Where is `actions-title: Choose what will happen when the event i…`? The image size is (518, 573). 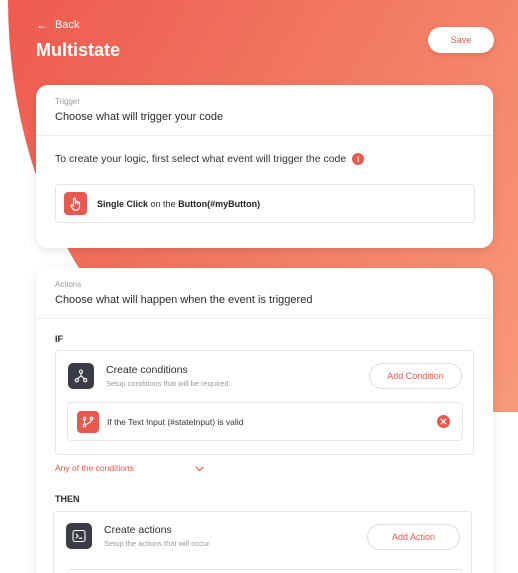
actions-title: Choose what will happen when the event i… is located at coordinates (184, 300).